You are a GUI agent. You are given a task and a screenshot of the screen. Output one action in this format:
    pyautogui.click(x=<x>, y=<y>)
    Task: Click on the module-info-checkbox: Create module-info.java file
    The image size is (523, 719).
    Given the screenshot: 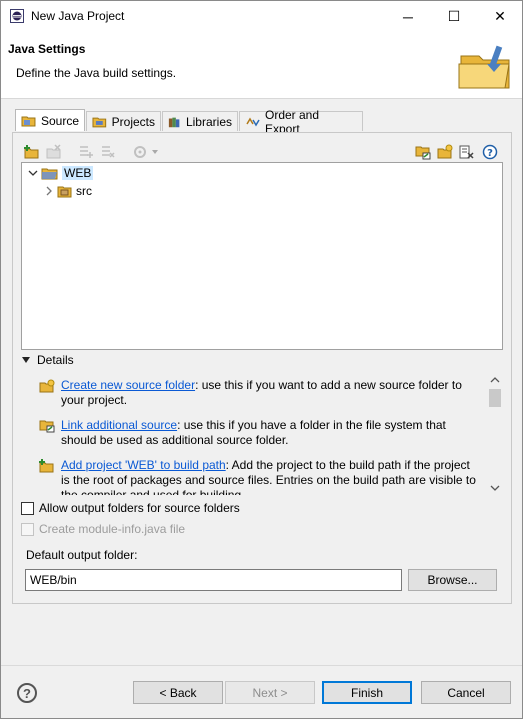 What is the action you would take?
    pyautogui.click(x=103, y=529)
    